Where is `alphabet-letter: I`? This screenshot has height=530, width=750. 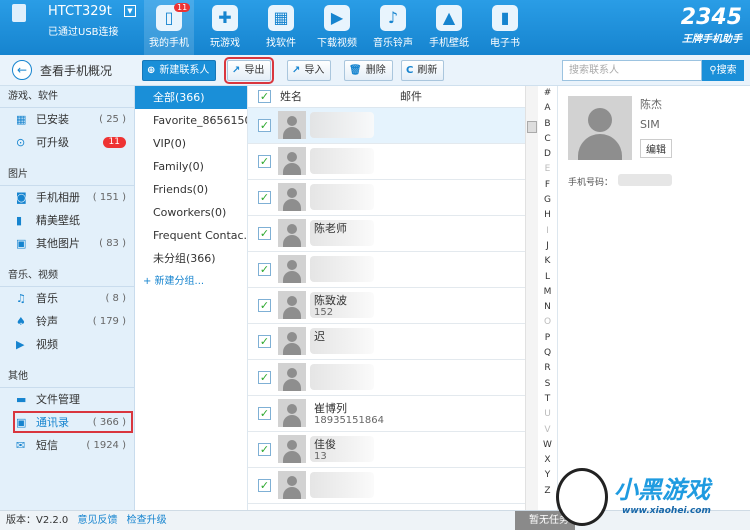 alphabet-letter: I is located at coordinates (547, 231).